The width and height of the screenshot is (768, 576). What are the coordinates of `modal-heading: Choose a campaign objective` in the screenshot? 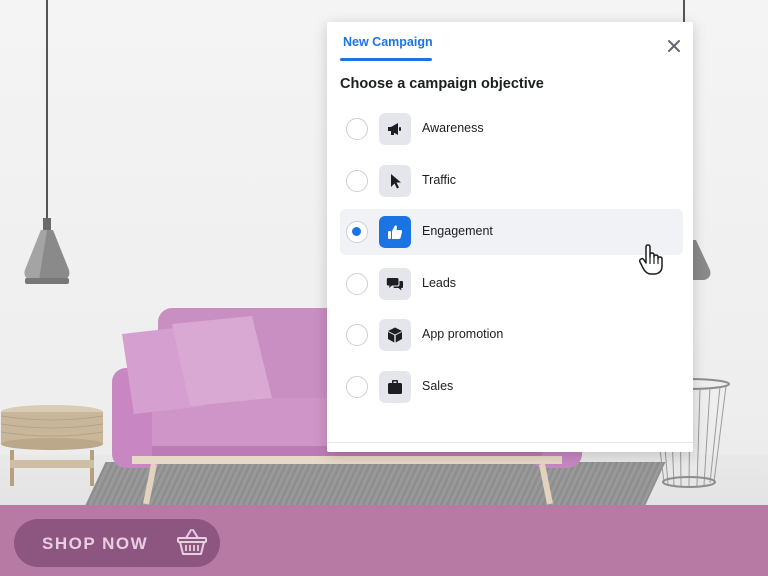 It's located at (442, 84).